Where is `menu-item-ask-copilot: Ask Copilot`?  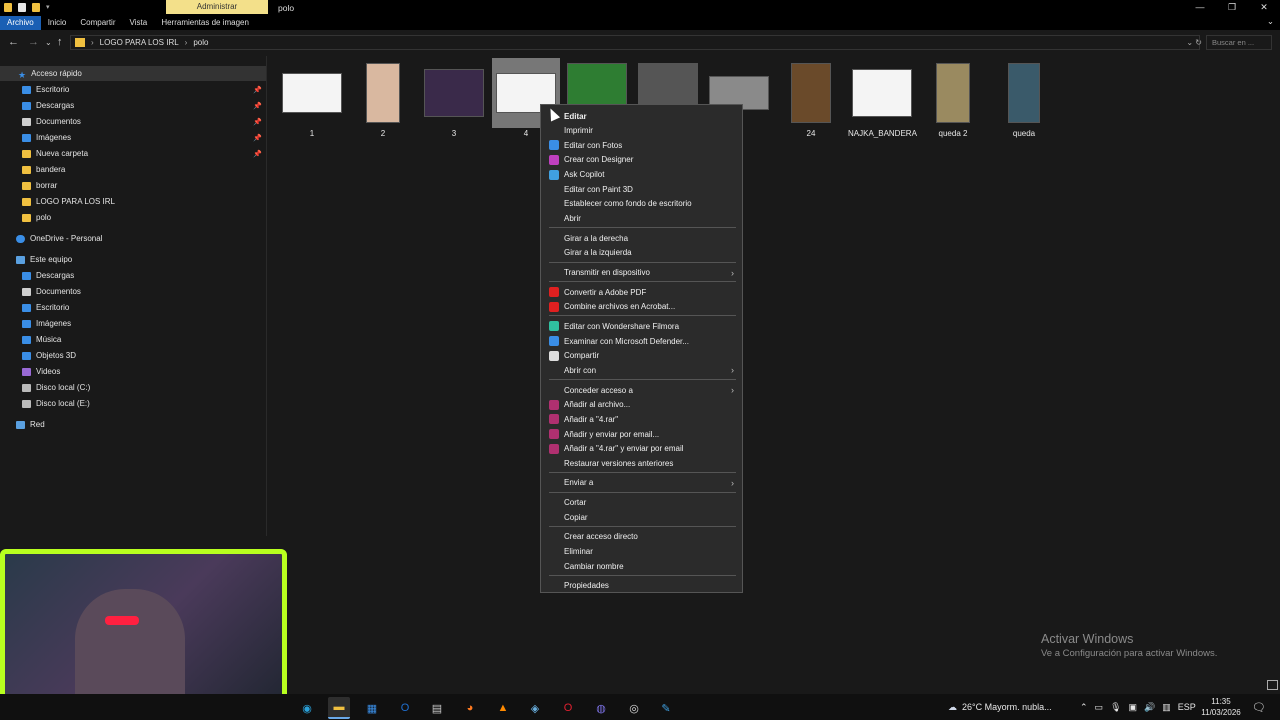 menu-item-ask-copilot: Ask Copilot is located at coordinates (641, 175).